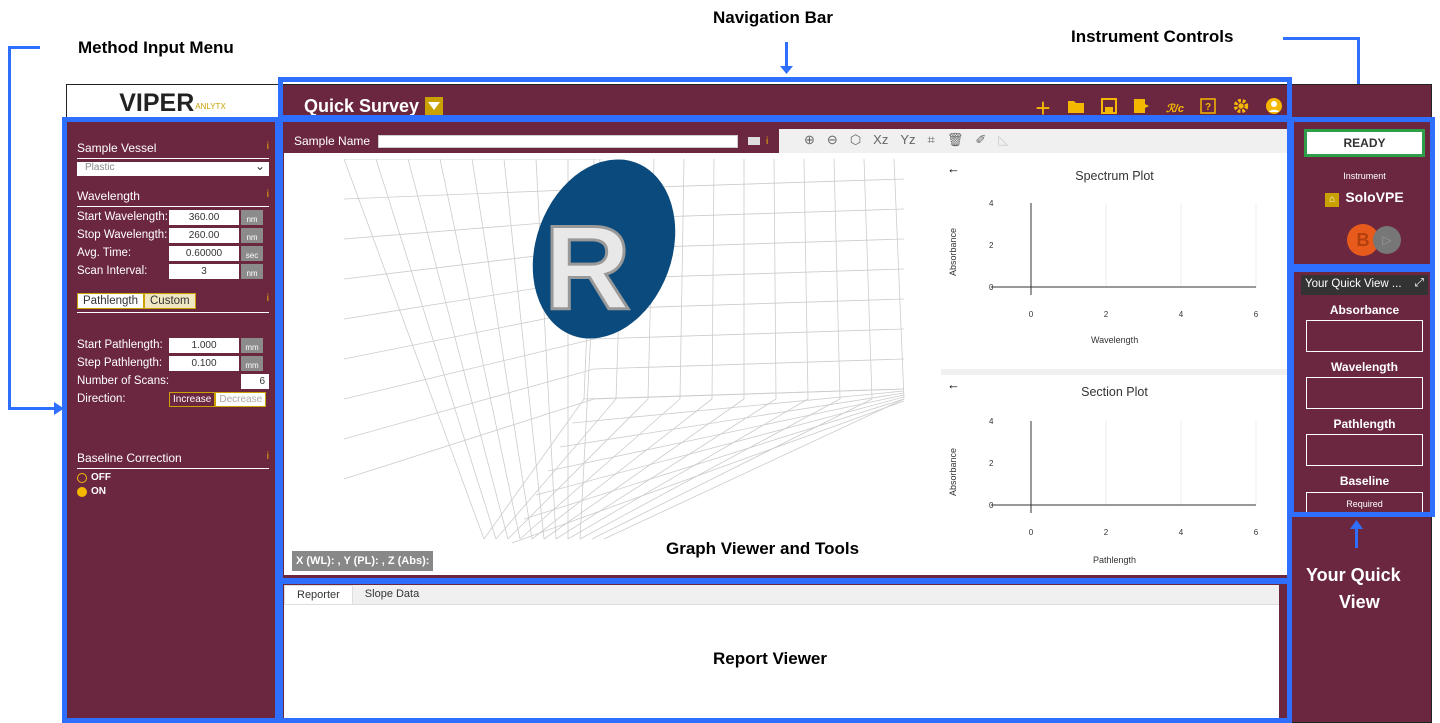 The image size is (1440, 723). What do you see at coordinates (1359, 602) in the screenshot?
I see `callout-quick-view-2: View` at bounding box center [1359, 602].